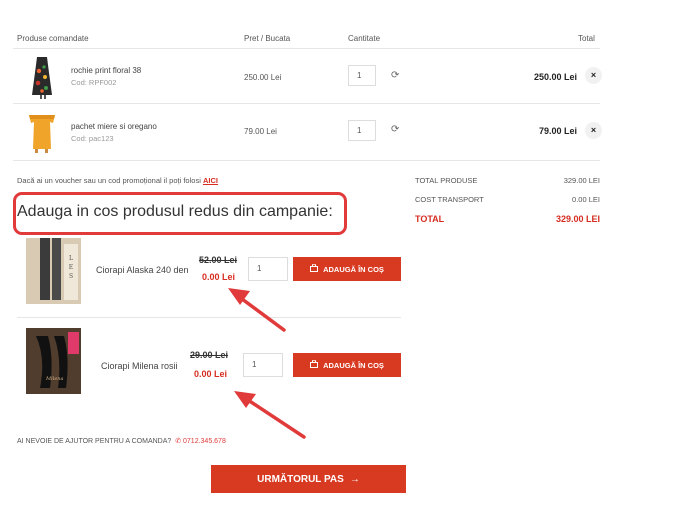 The width and height of the screenshot is (700, 509). What do you see at coordinates (267, 363) in the screenshot?
I see `annotation-arrows` at bounding box center [267, 363].